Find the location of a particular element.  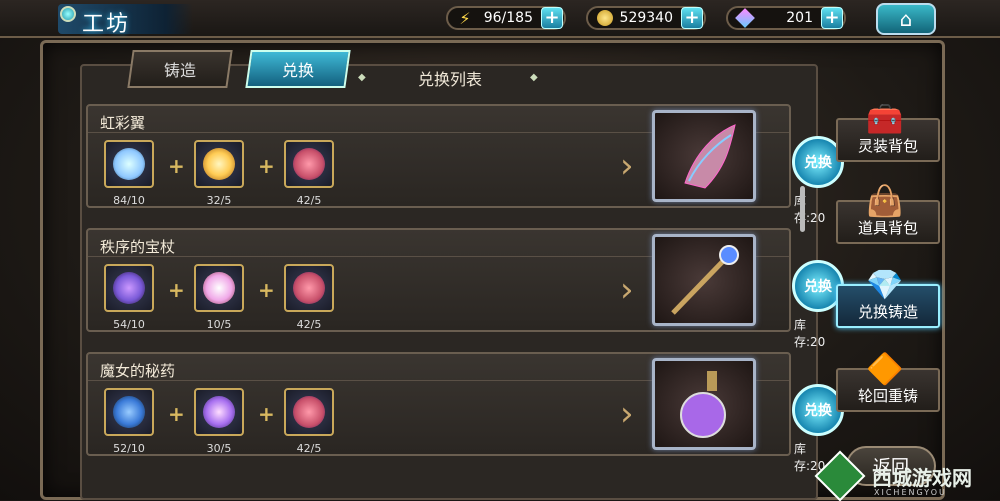

gold-coin-icon is located at coordinates (605, 18).